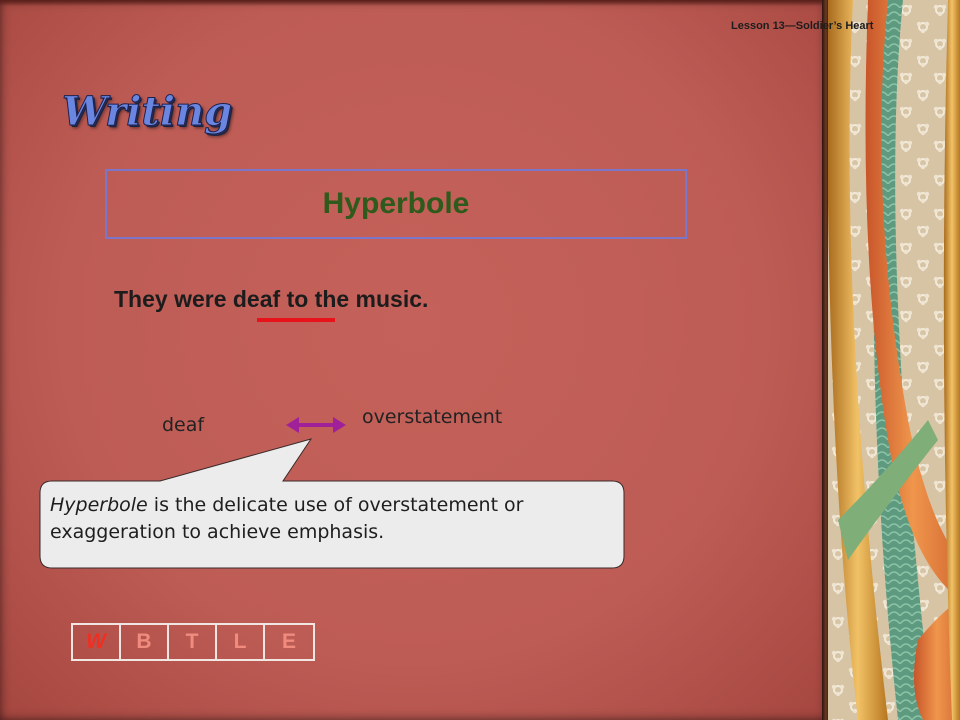  I want to click on lesson-nav: W B T L E, so click(193, 642).